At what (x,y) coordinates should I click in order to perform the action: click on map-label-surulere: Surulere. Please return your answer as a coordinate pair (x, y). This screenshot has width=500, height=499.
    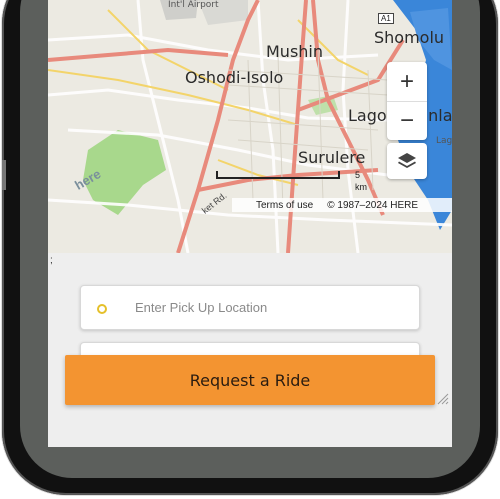
    Looking at the image, I should click on (332, 157).